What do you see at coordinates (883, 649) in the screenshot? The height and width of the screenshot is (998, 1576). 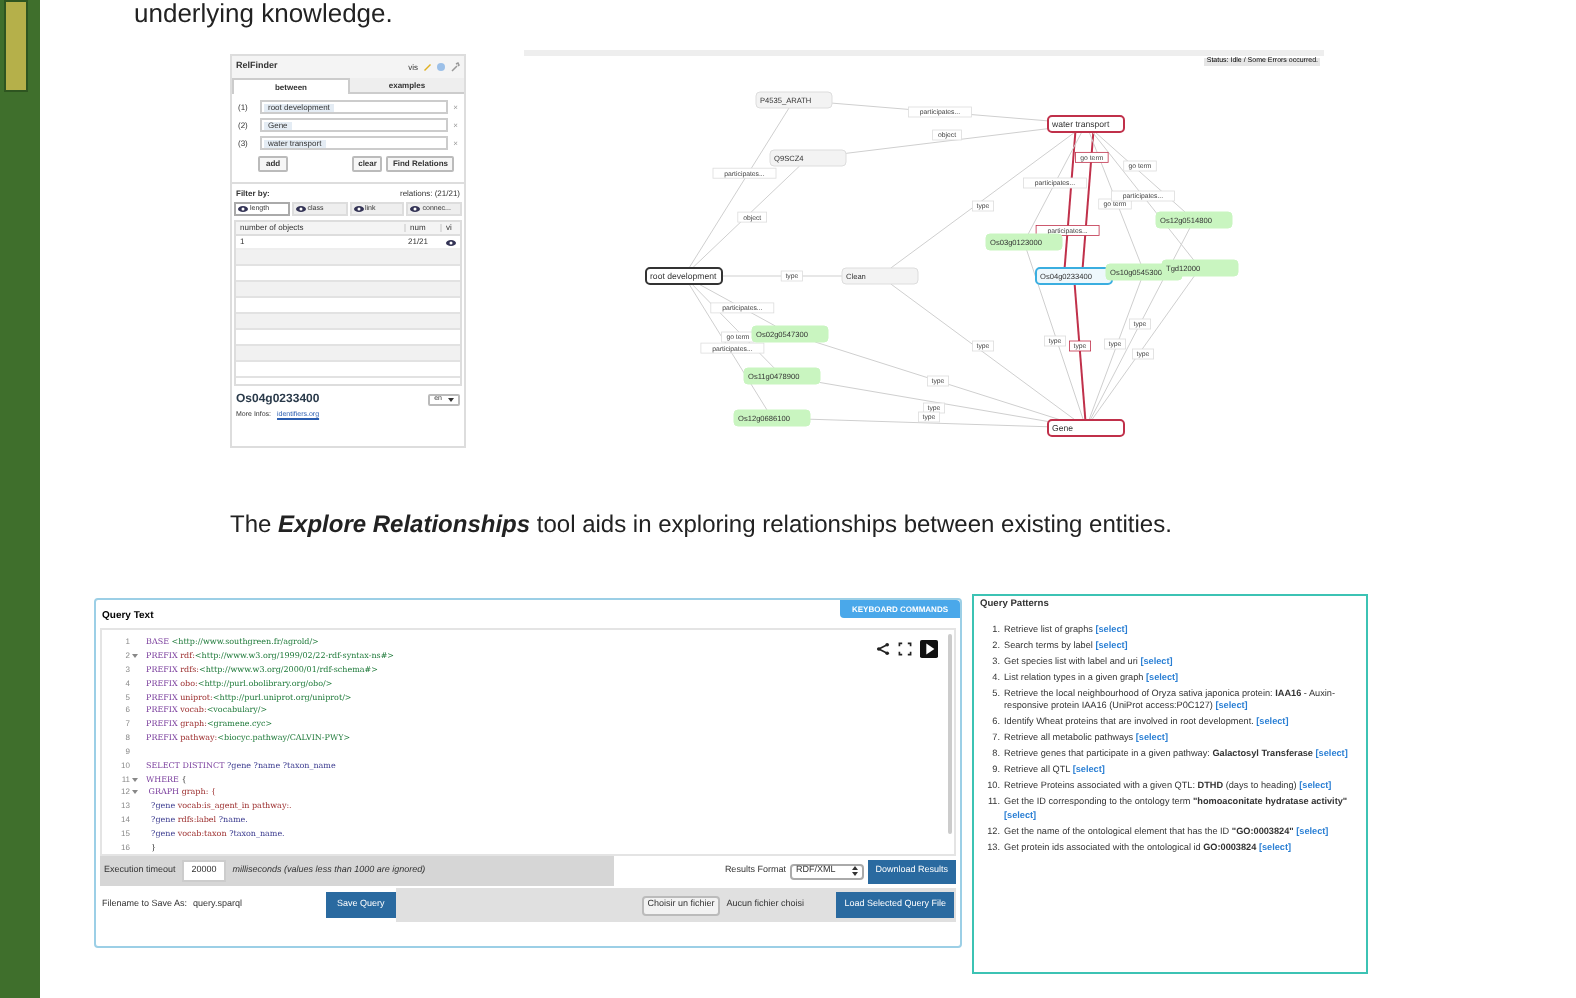 I see `share-icon` at bounding box center [883, 649].